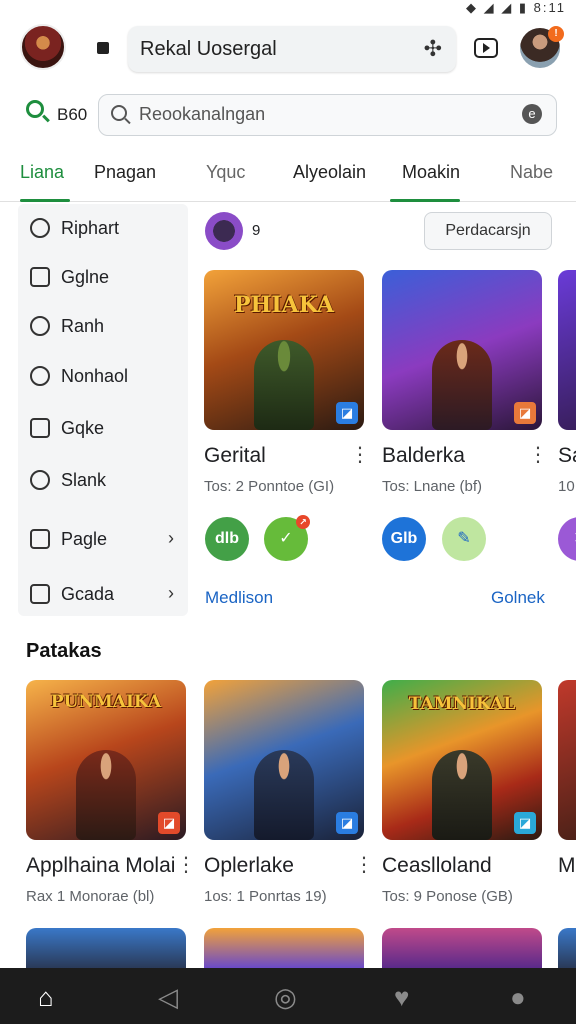 This screenshot has height=1024, width=576. I want to click on app-title: Rekal Uosergal, so click(208, 49).